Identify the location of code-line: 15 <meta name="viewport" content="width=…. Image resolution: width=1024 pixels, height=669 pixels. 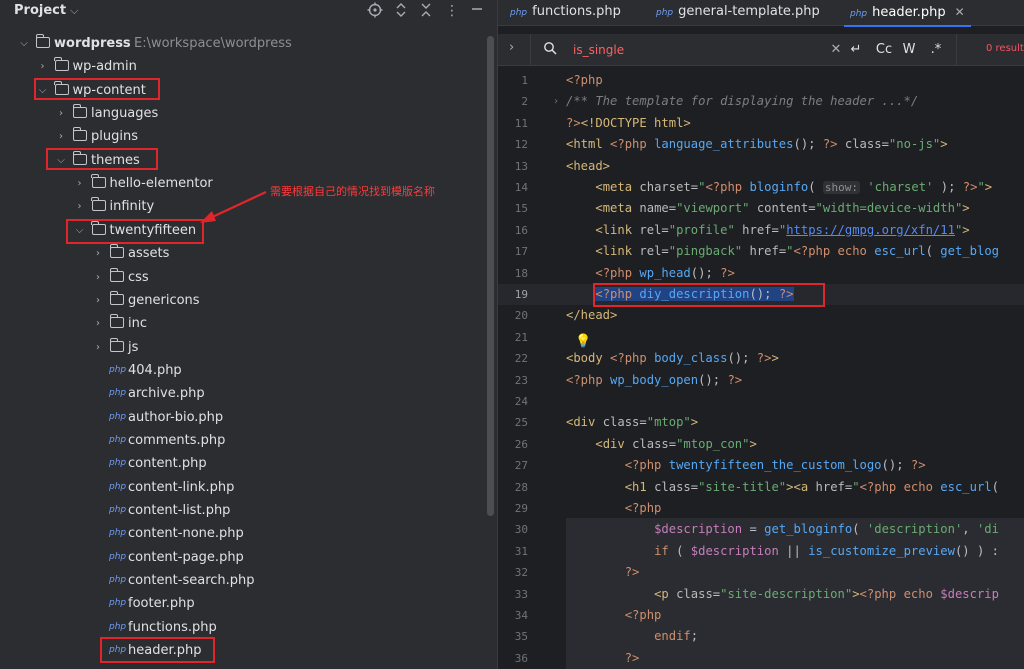
(742, 208).